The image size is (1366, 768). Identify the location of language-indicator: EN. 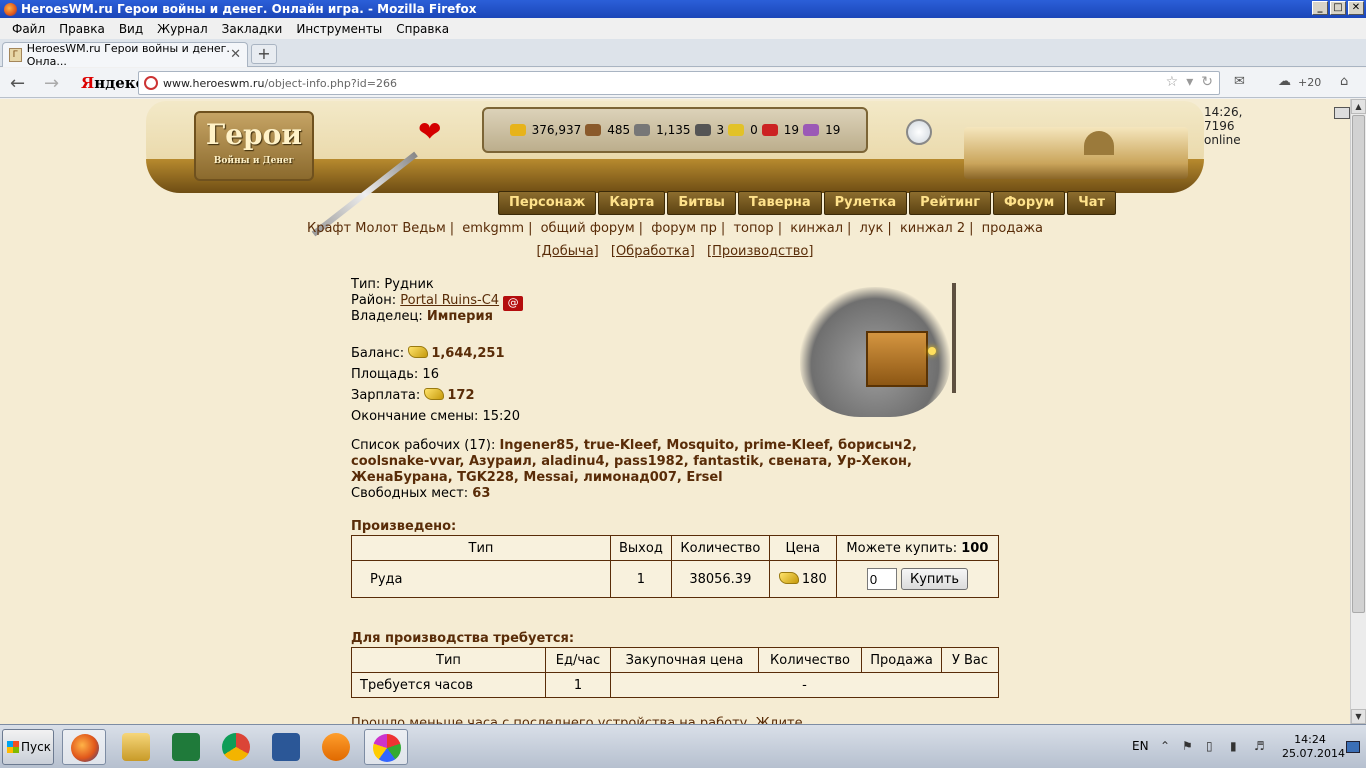
(1140, 746).